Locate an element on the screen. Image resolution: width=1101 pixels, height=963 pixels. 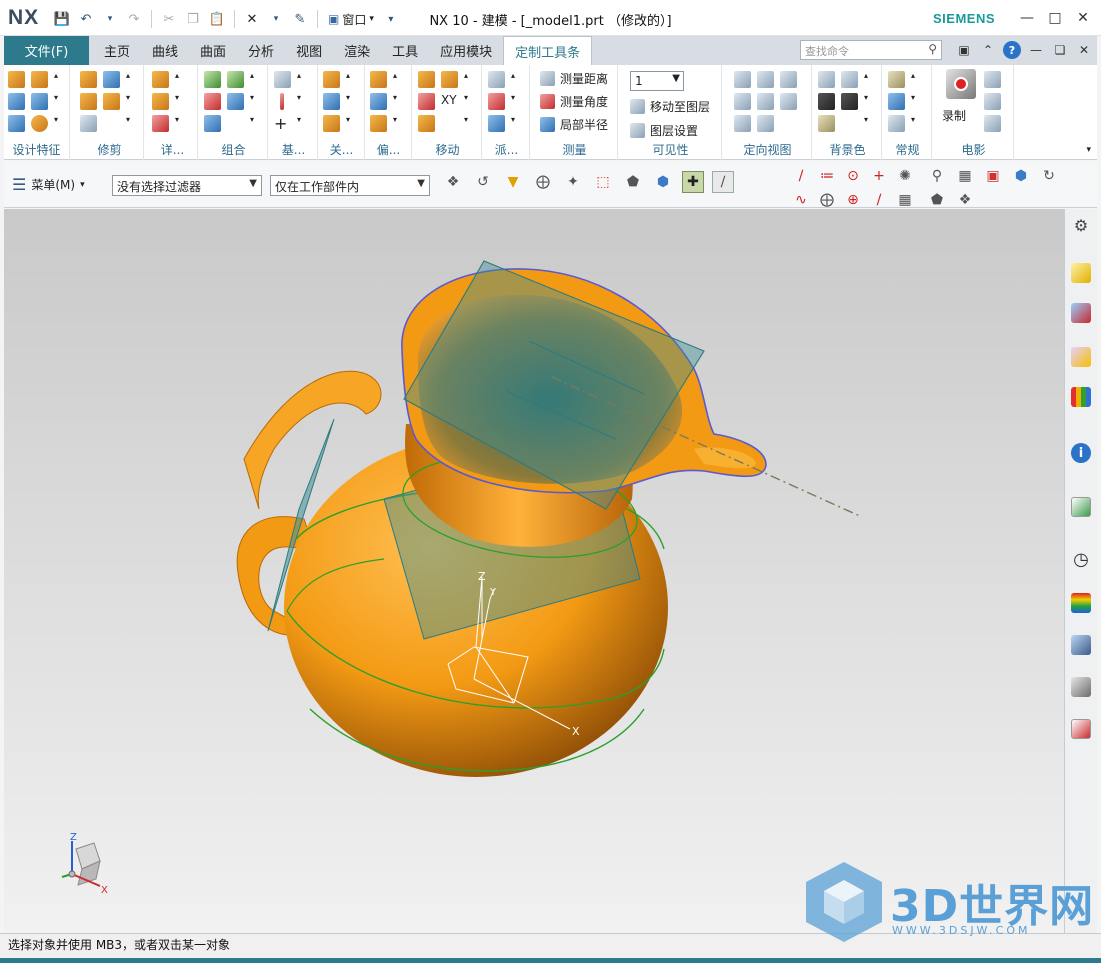
control-point-icon: ⊙ is located at coordinates (853, 176).